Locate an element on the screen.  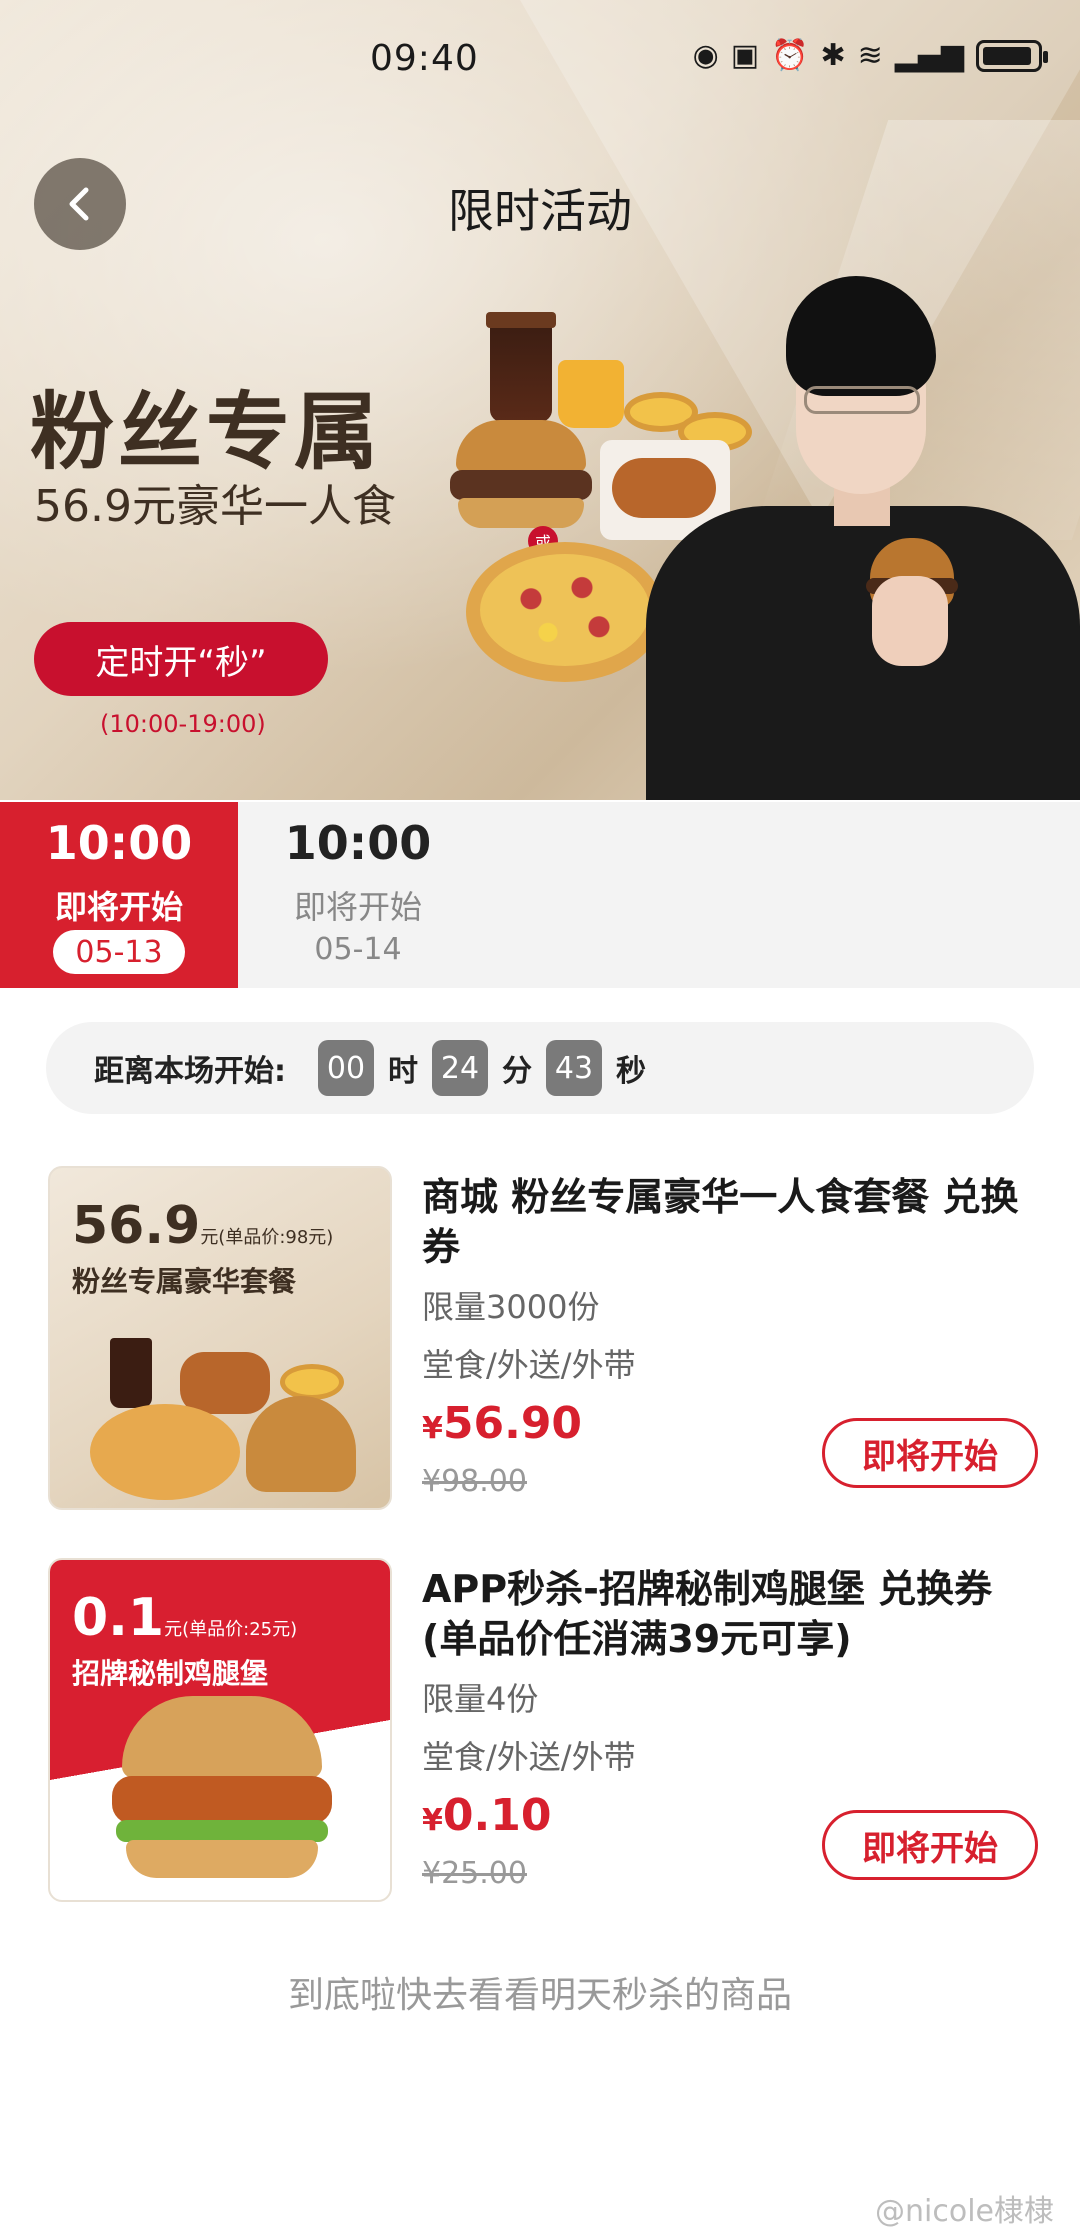
countdown-bar: 距离本场开始: 00 时 24 分 43 秒 is located at coordinates (540, 1068).